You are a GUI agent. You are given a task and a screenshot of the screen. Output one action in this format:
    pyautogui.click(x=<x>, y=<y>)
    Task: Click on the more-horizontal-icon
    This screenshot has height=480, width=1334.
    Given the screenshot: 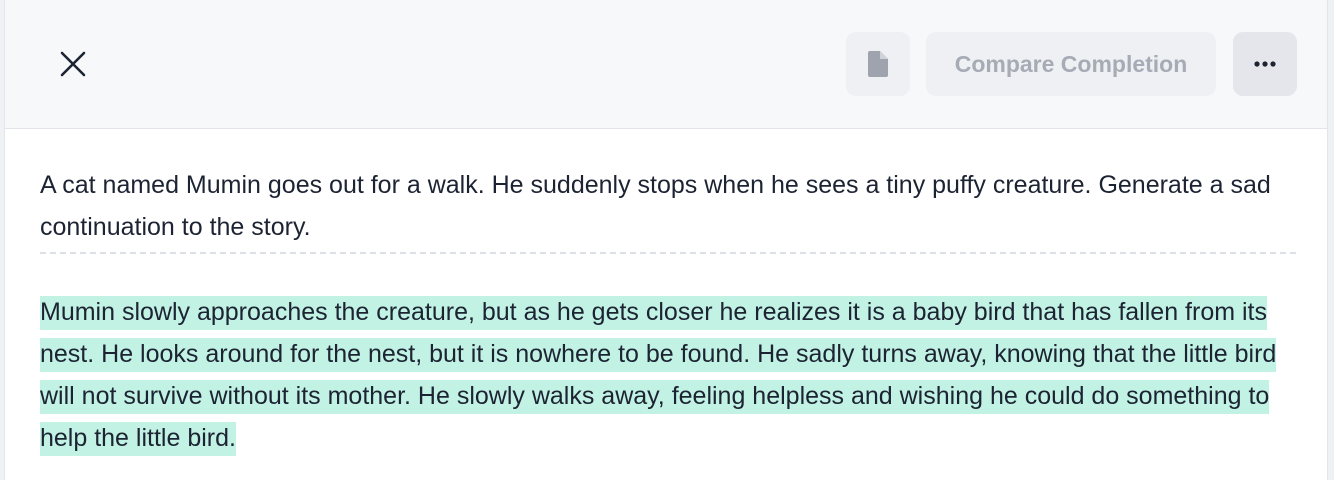 What is the action you would take?
    pyautogui.click(x=1265, y=64)
    